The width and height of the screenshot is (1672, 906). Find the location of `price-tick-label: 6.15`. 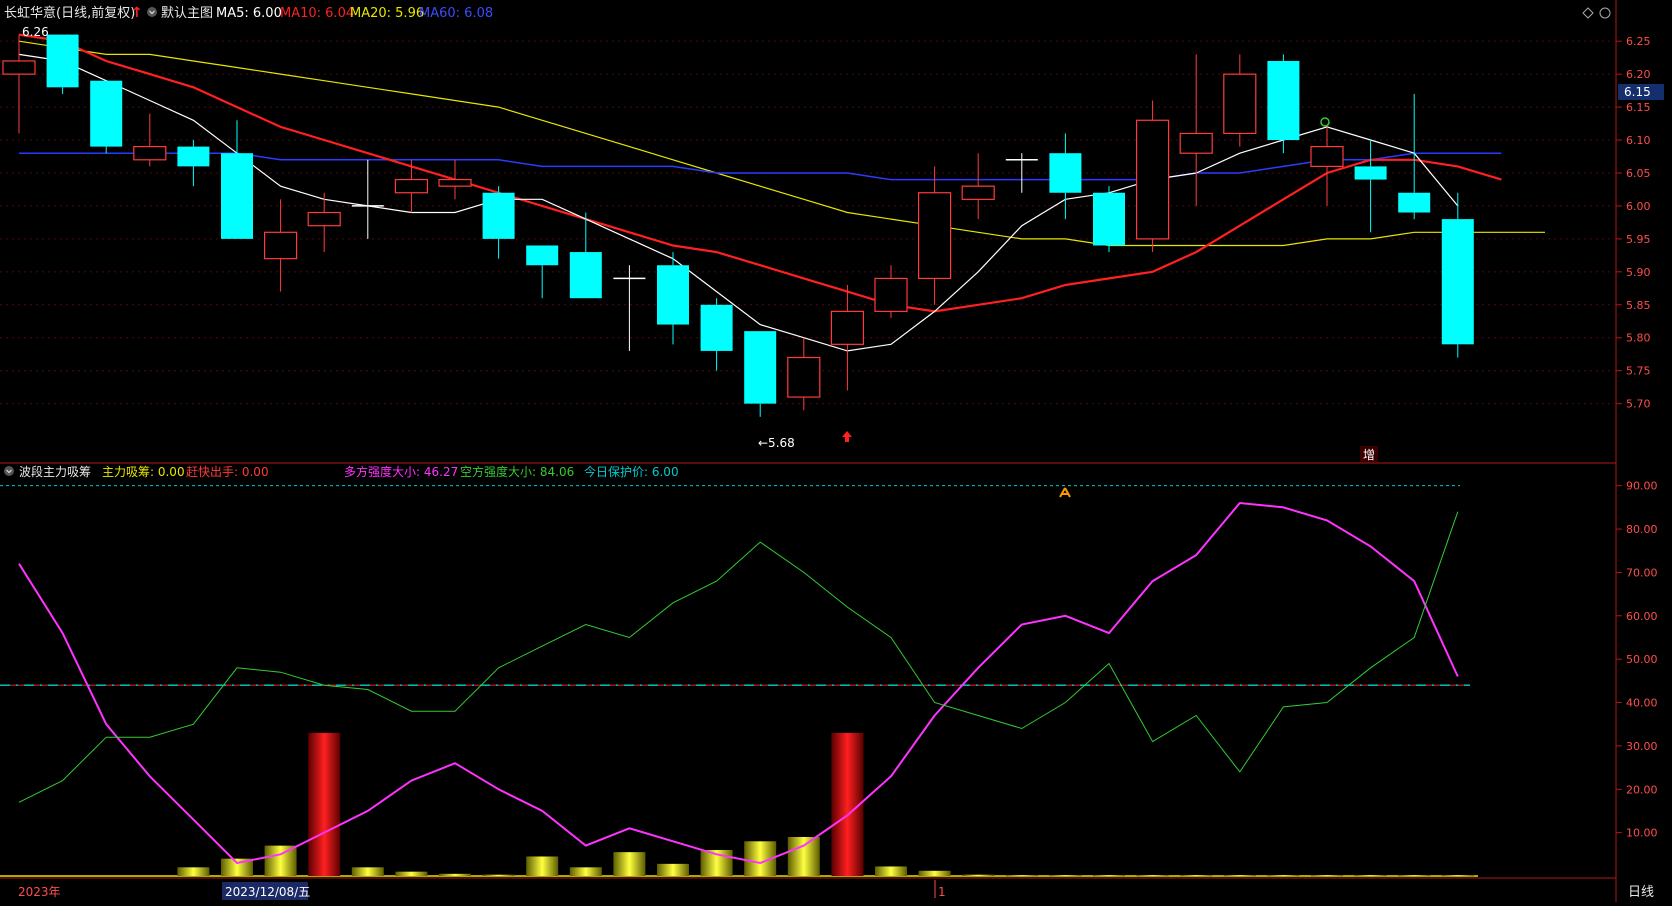

price-tick-label: 6.15 is located at coordinates (1638, 107).